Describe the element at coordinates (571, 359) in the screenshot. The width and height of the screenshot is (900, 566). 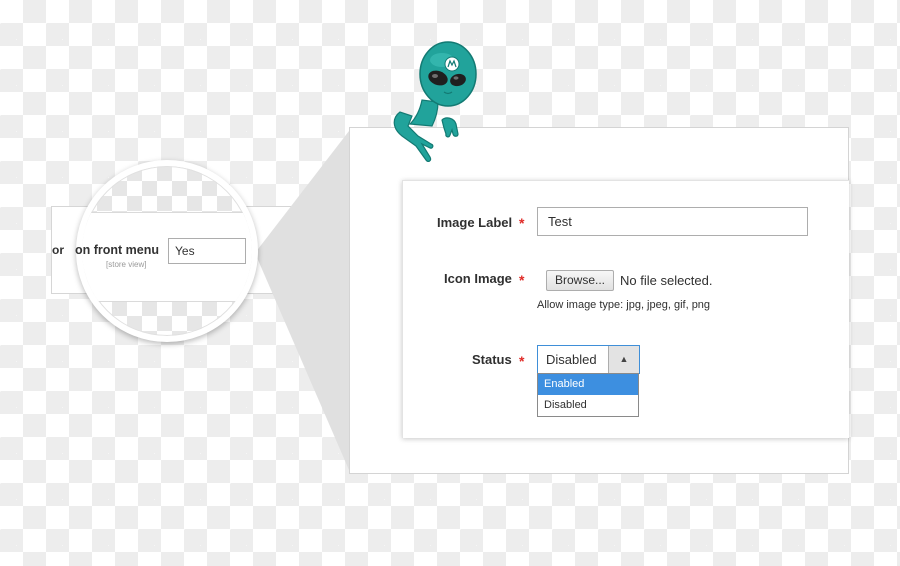
I see `status-select-value: Disabled` at that location.